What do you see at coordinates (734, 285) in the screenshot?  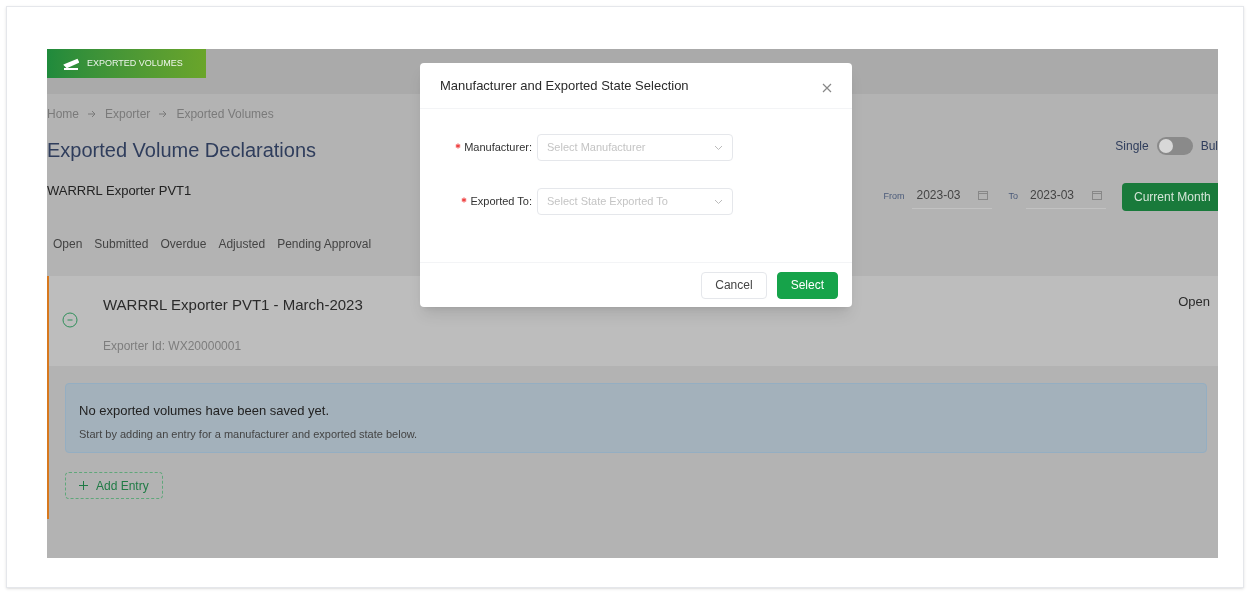 I see `cancel-button: Cancel` at bounding box center [734, 285].